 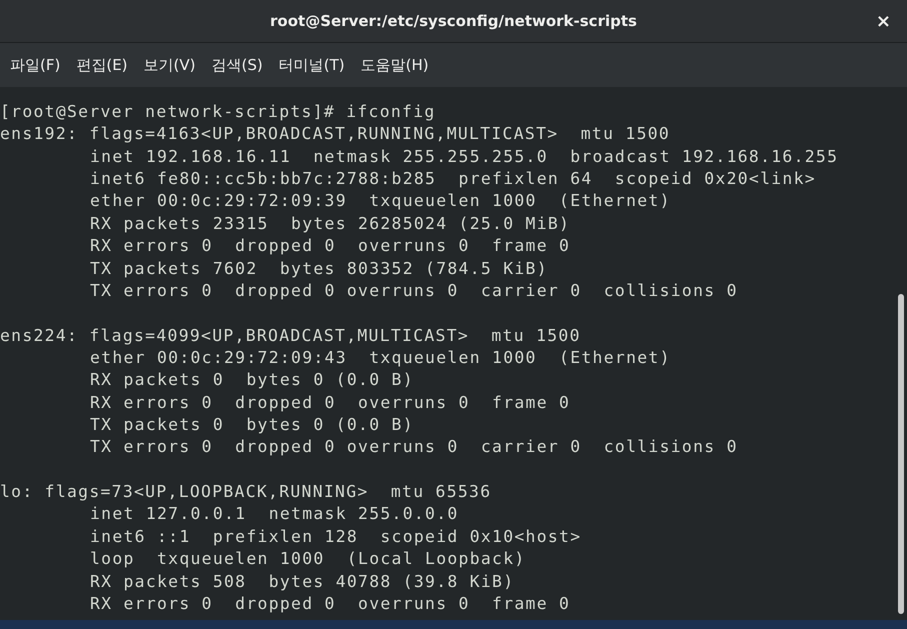 I want to click on terminal-line: RX packets 0 bytes 0 (0.0 B), so click(x=252, y=380).